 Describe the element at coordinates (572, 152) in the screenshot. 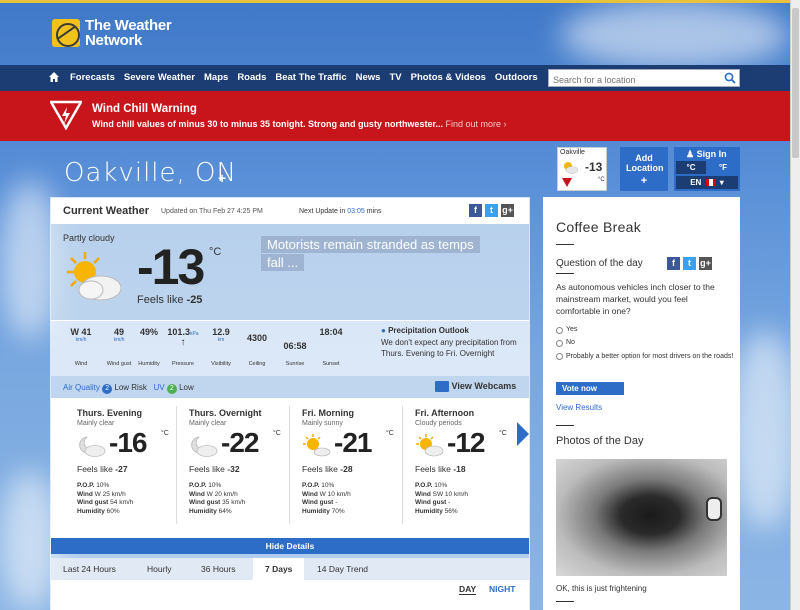

I see `mini-widget-city: Oakville` at that location.